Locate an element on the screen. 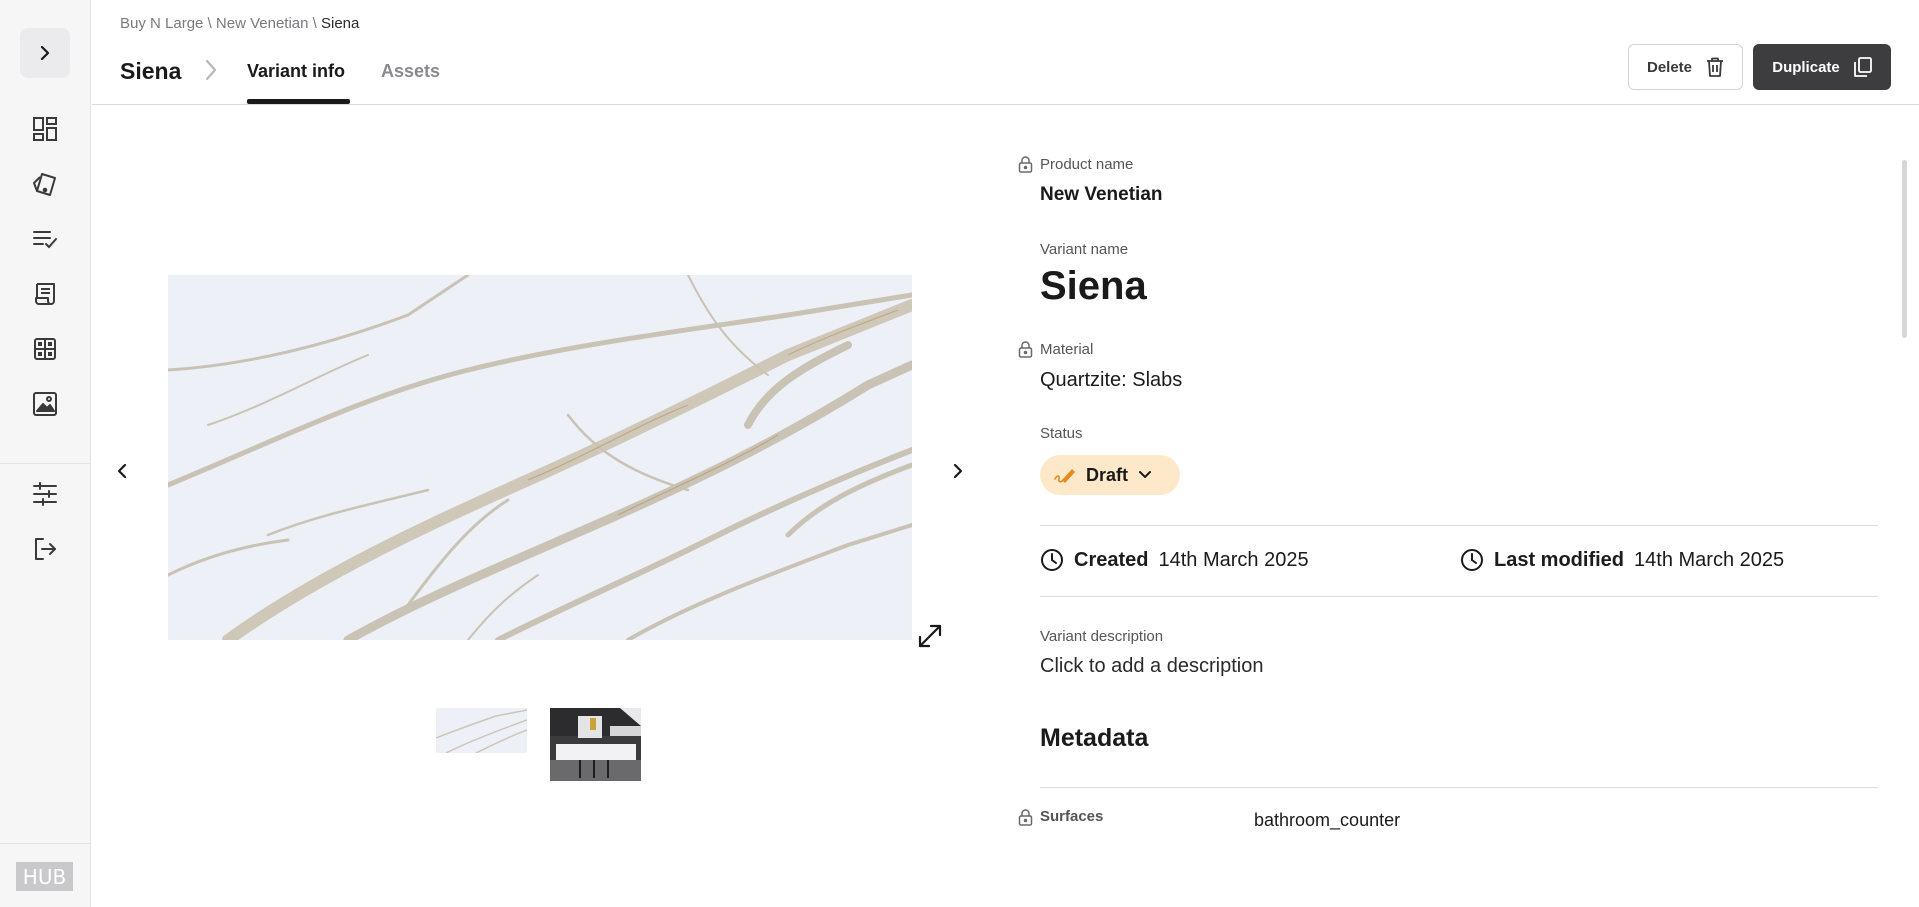 This screenshot has width=1919, height=907. sidebar-item-orders is located at coordinates (45, 294).